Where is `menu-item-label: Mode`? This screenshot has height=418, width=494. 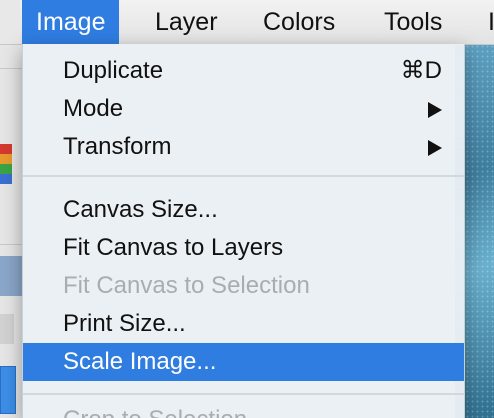 menu-item-label: Mode is located at coordinates (93, 108).